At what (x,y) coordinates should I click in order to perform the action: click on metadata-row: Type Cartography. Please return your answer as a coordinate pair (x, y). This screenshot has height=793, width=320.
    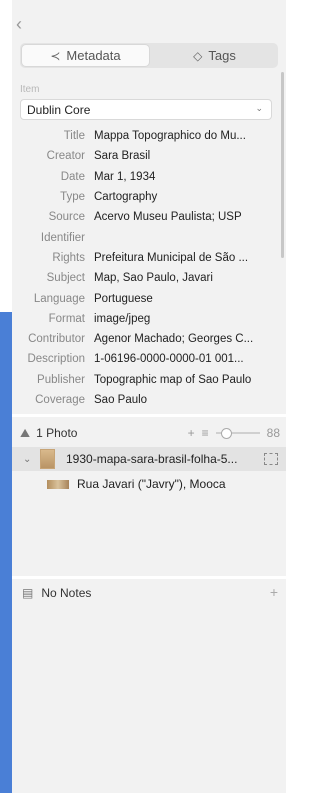
    Looking at the image, I should click on (149, 197).